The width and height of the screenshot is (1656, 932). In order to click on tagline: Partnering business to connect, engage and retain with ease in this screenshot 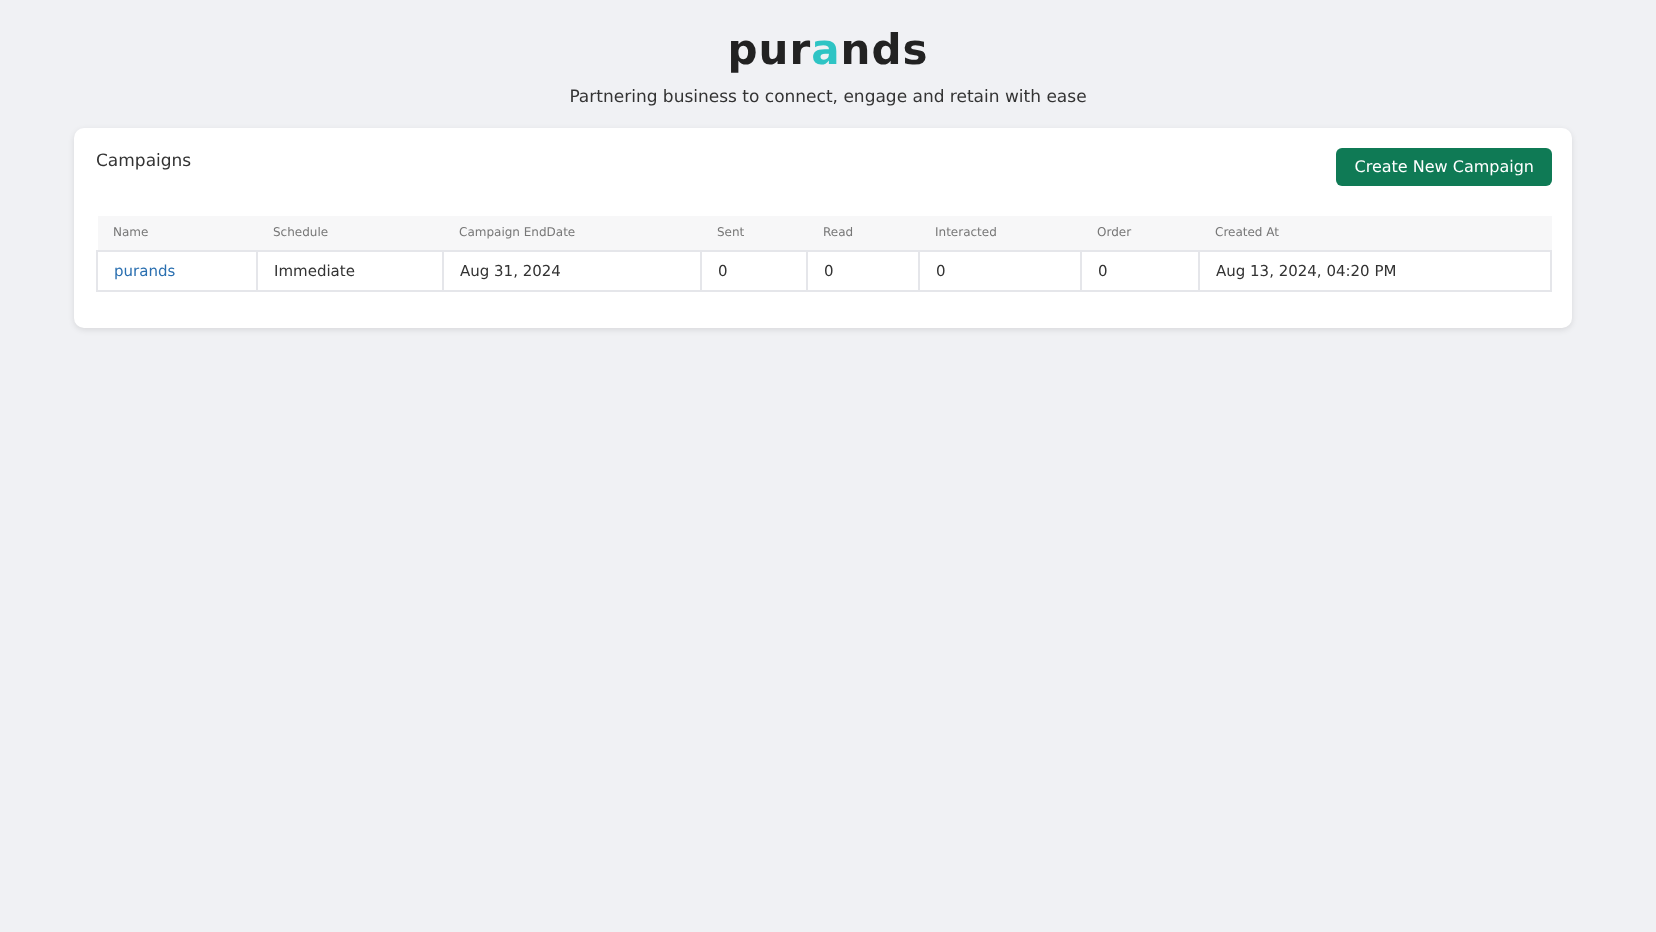, I will do `click(828, 98)`.